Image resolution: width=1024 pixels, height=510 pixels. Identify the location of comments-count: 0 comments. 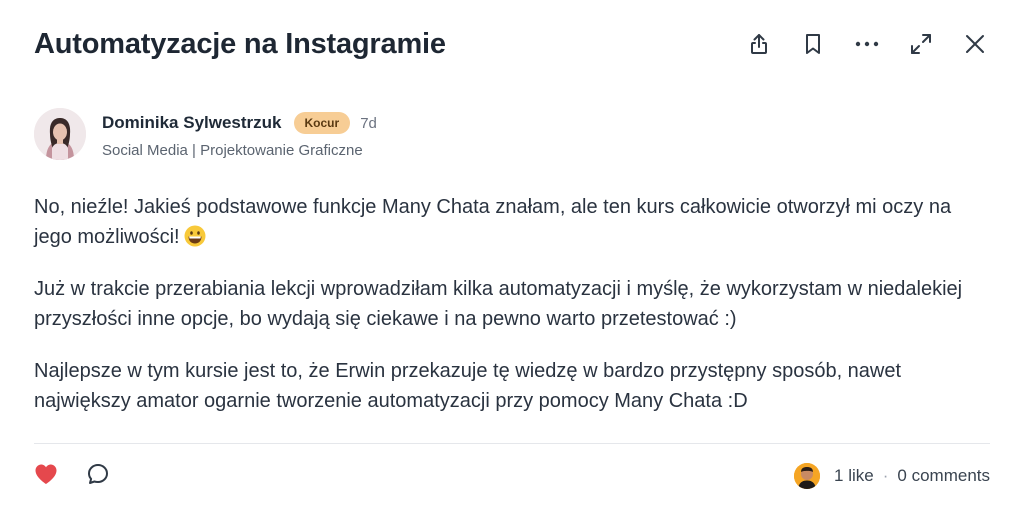
(943, 476).